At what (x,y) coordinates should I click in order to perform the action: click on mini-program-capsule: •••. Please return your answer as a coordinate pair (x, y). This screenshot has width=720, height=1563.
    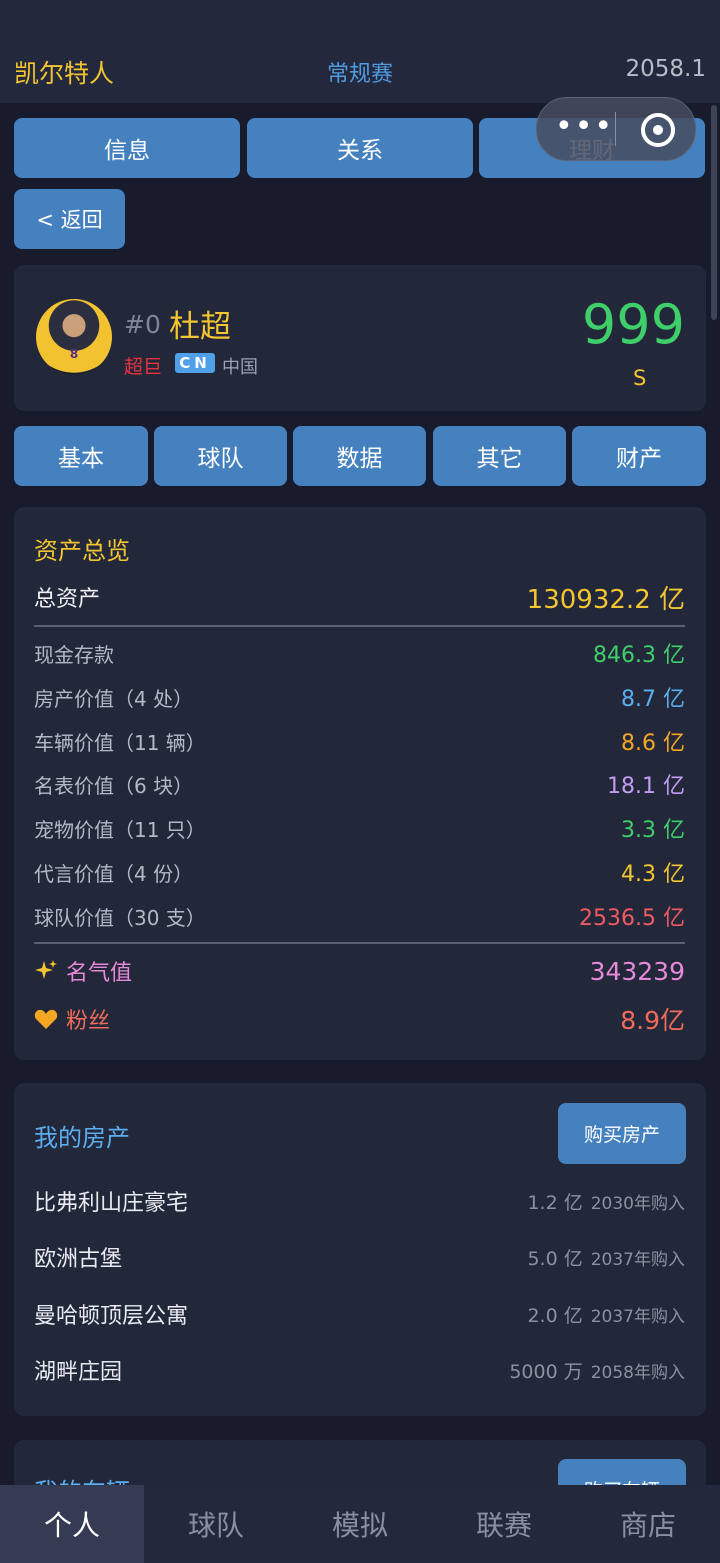
    Looking at the image, I should click on (616, 129).